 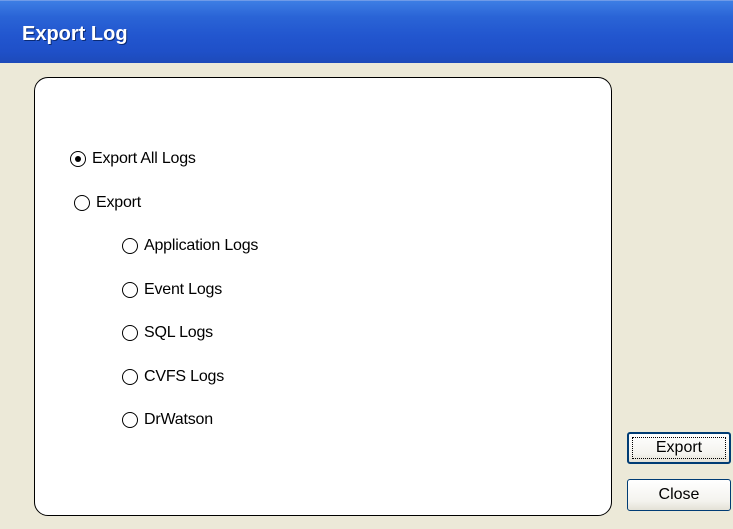 I want to click on focus-rectangle, so click(x=679, y=448).